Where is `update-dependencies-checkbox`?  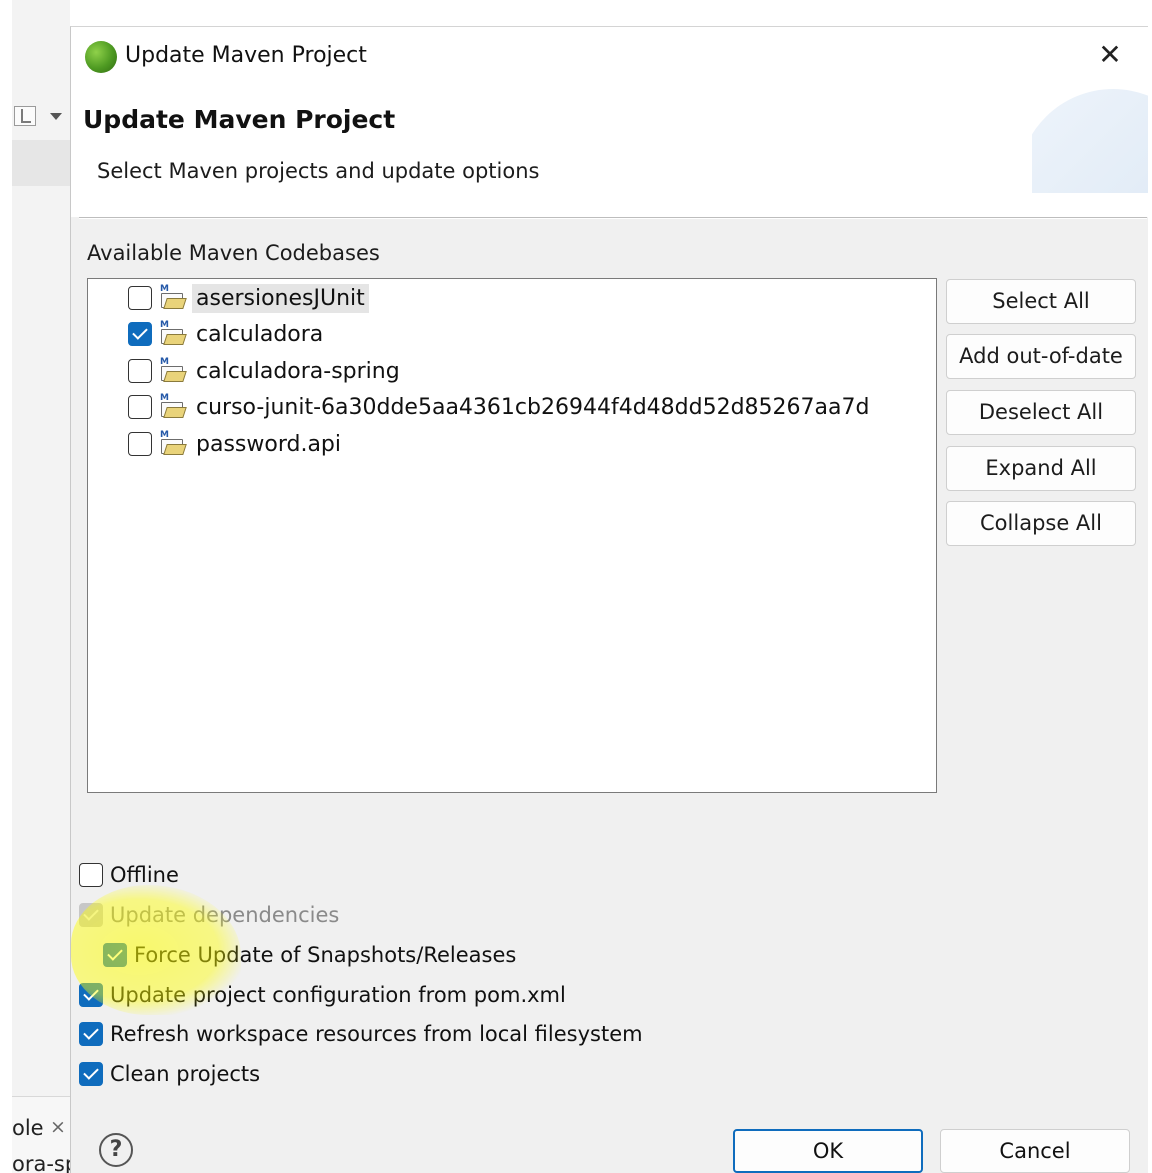
update-dependencies-checkbox is located at coordinates (91, 915).